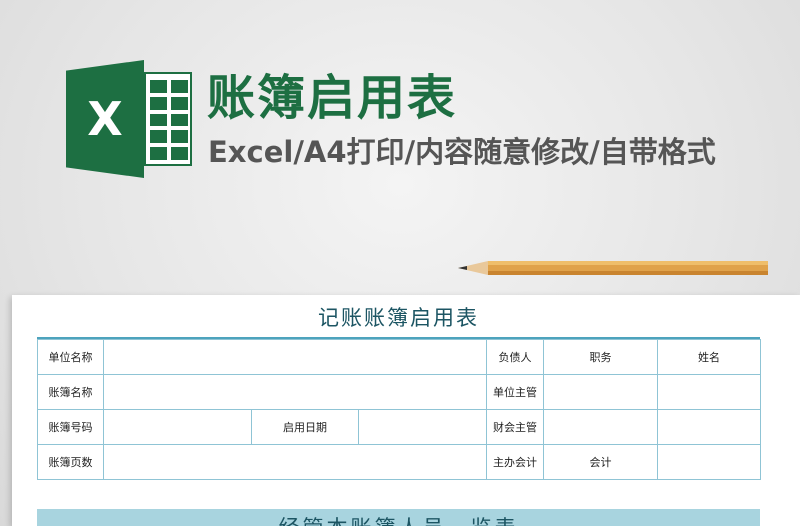 The width and height of the screenshot is (800, 526). Describe the element at coordinates (601, 462) in the screenshot. I see `label-accountant: 会计` at that location.